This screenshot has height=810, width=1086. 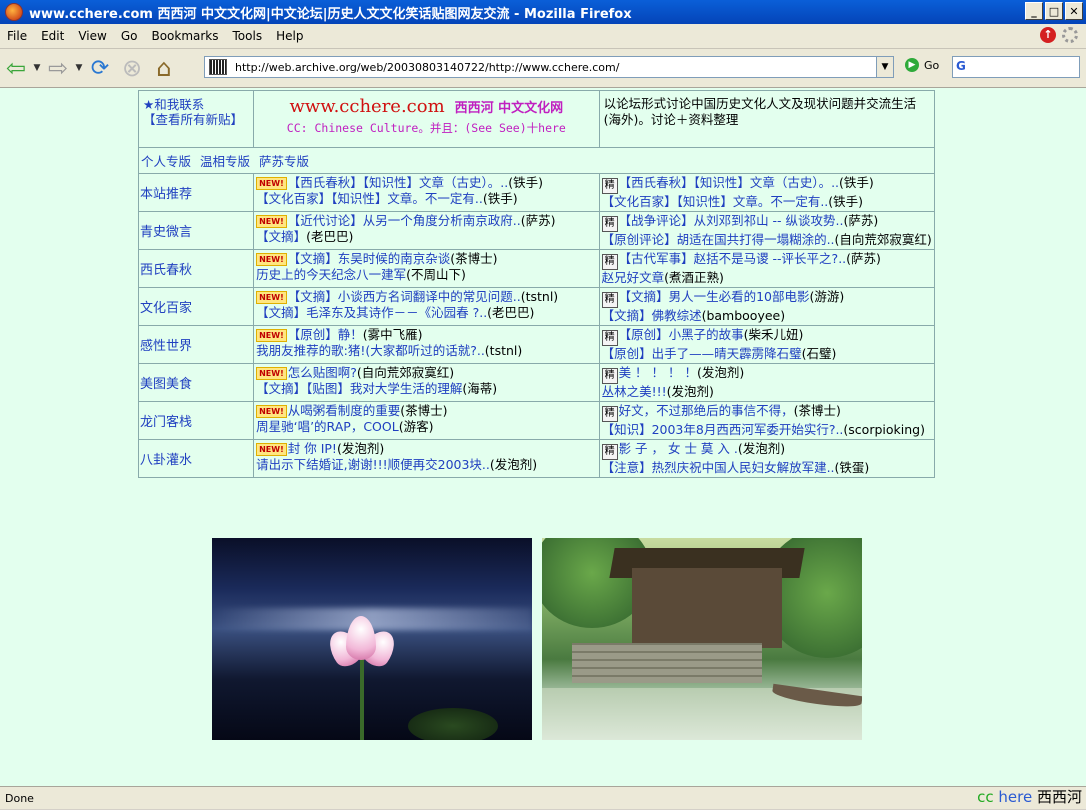 What do you see at coordinates (543, 797) in the screenshot?
I see `status-bar: Done cc here 西西河` at bounding box center [543, 797].